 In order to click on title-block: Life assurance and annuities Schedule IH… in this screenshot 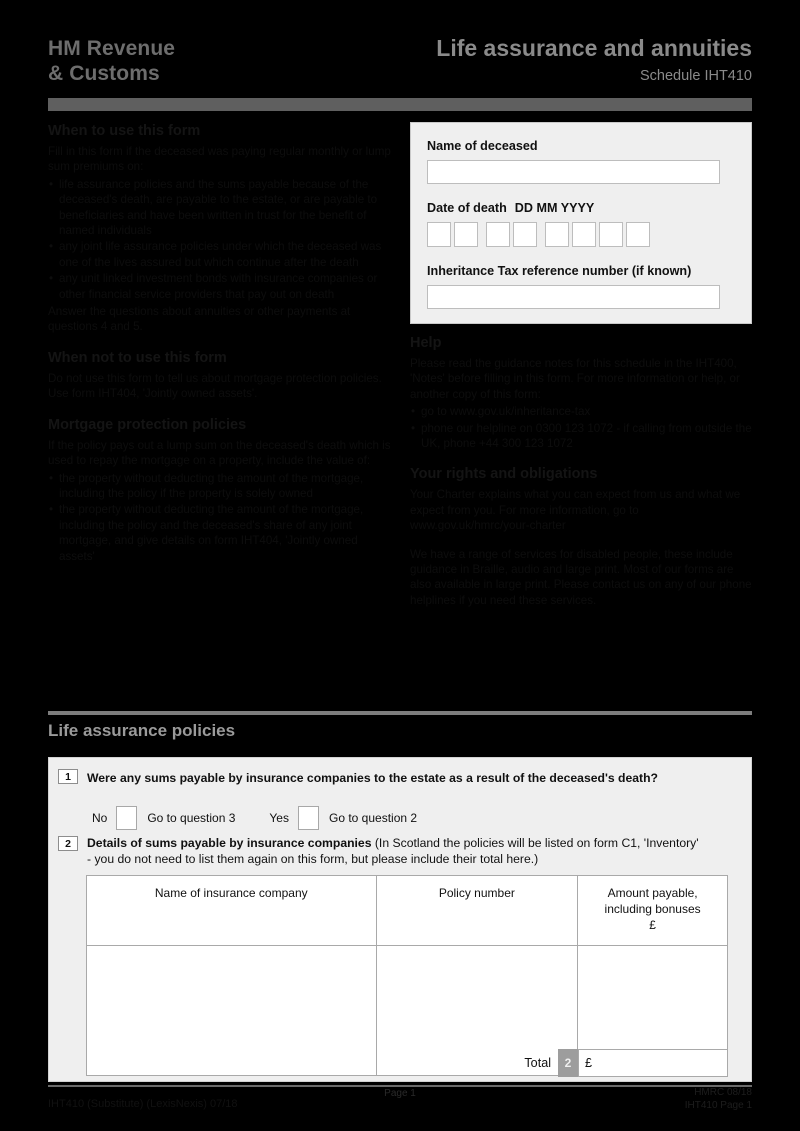, I will do `click(594, 59)`.